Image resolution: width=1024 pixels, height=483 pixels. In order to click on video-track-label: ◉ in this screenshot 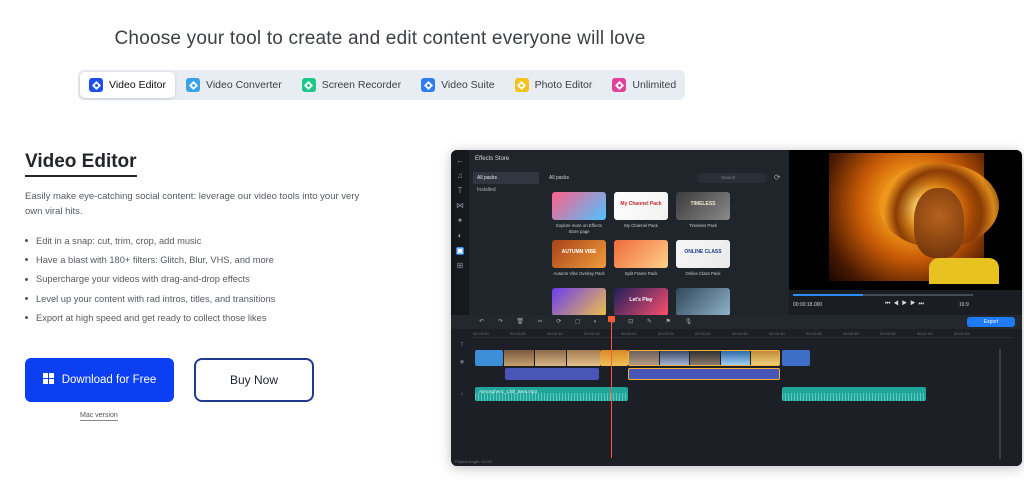, I will do `click(462, 362)`.